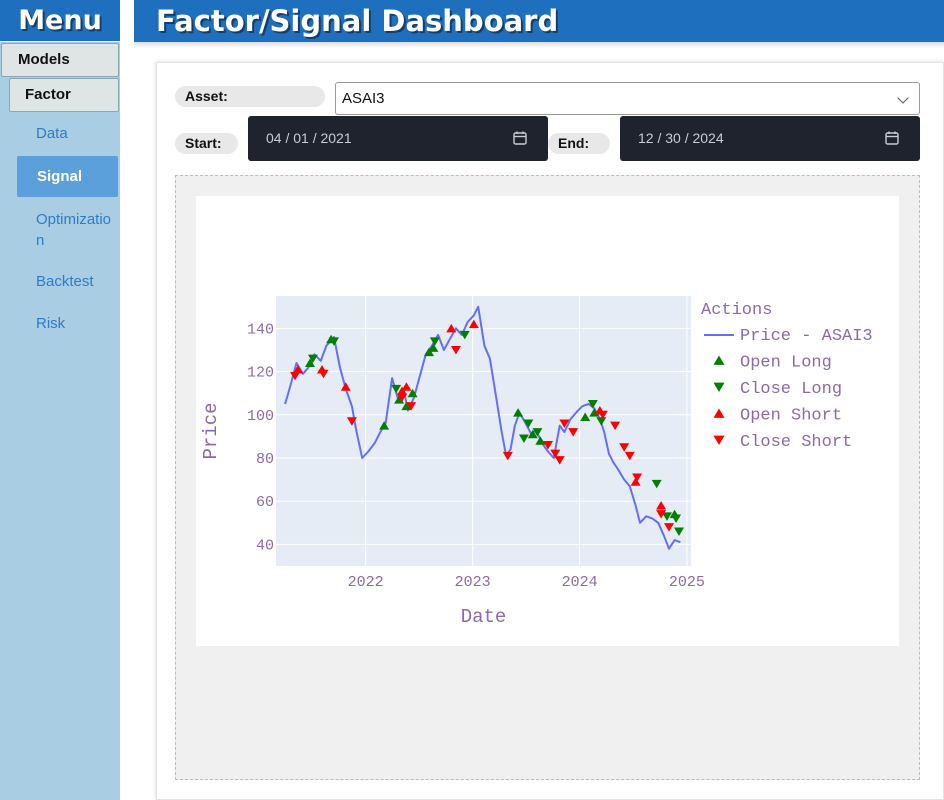 This screenshot has width=944, height=800. What do you see at coordinates (719, 387) in the screenshot?
I see `legend-close-long-swatch` at bounding box center [719, 387].